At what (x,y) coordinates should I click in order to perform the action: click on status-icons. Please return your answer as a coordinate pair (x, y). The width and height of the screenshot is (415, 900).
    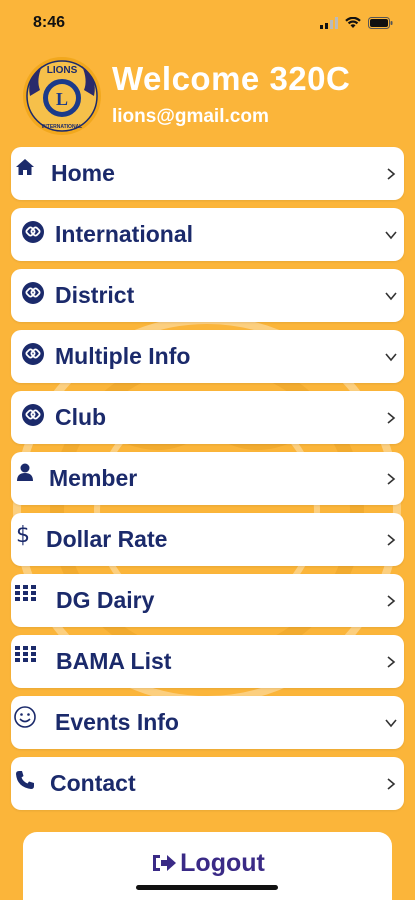
    Looking at the image, I should click on (356, 23).